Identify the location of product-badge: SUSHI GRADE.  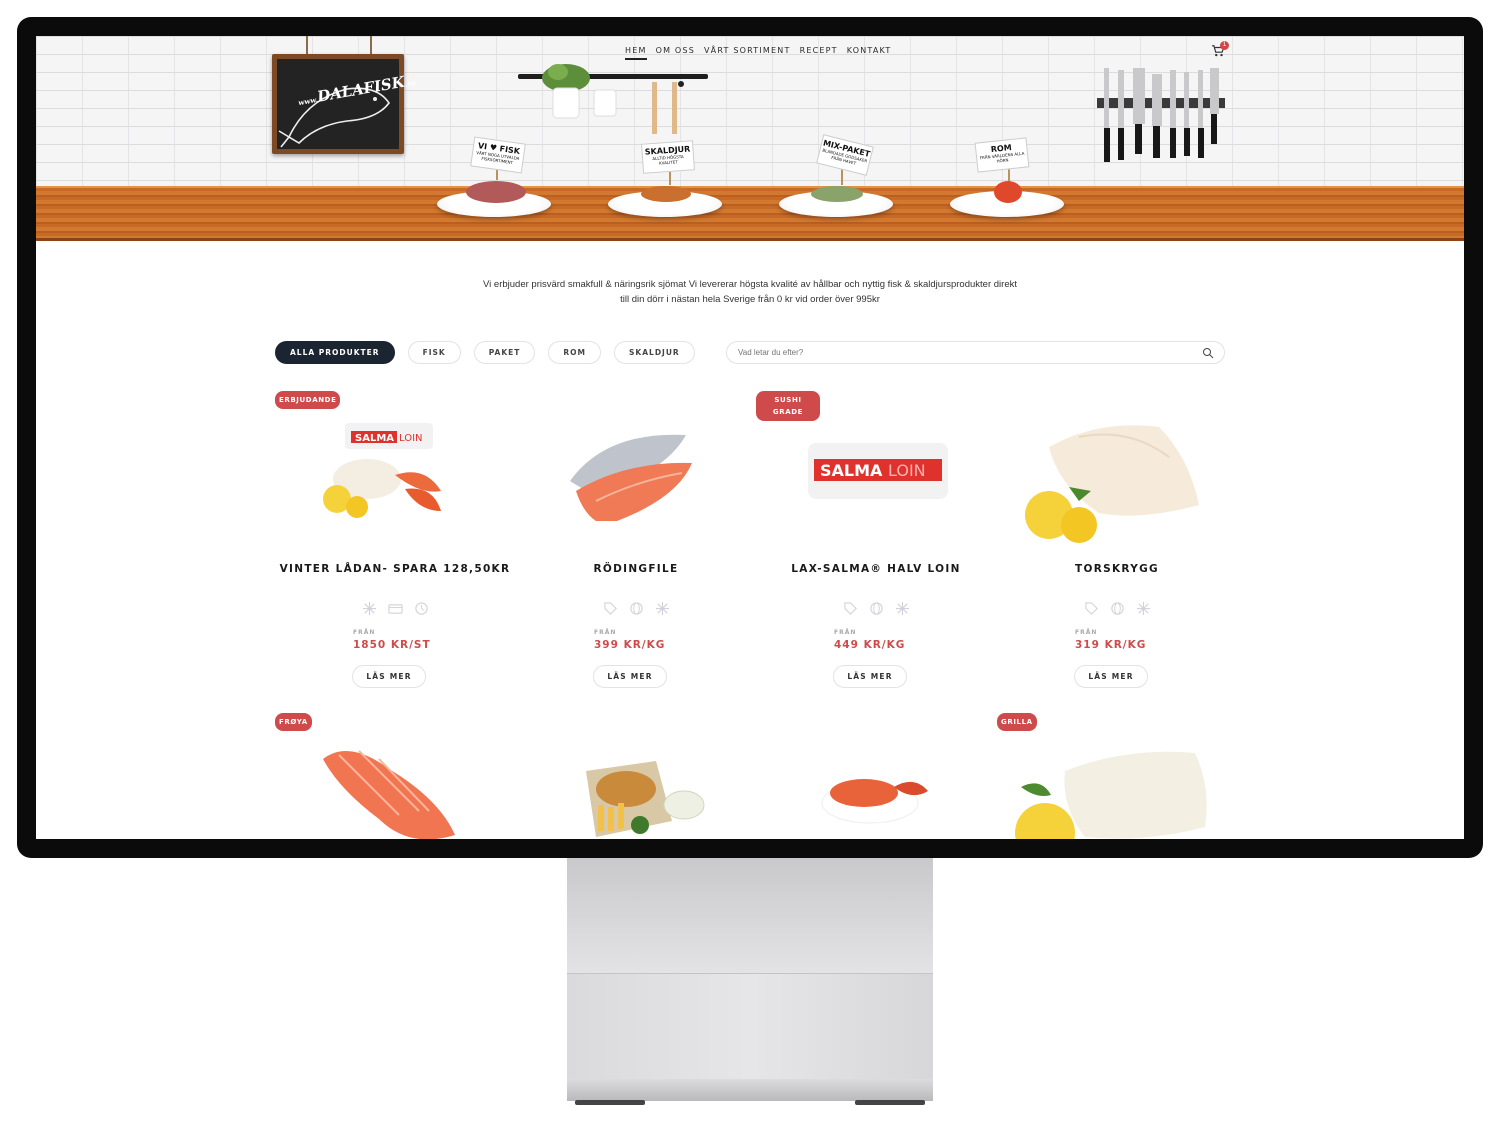
(788, 406).